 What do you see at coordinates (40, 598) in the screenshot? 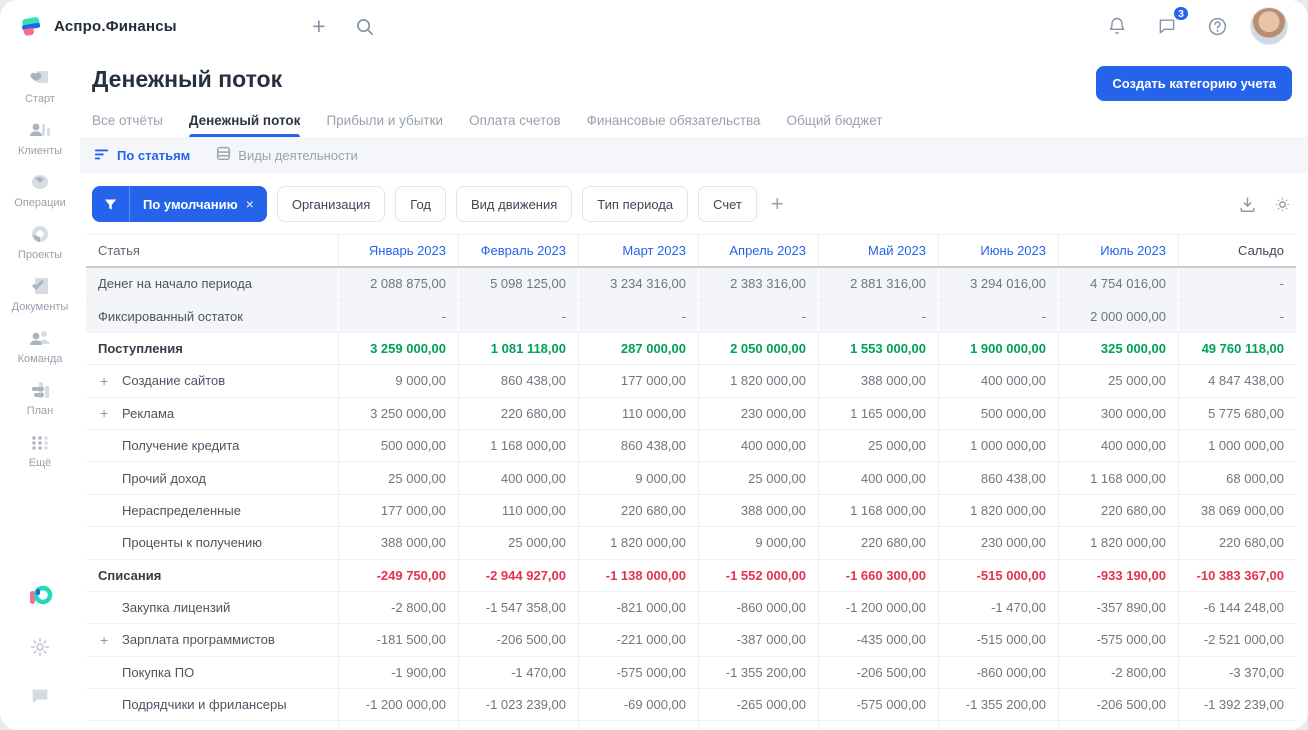
I see `sidebar-brand-icon` at bounding box center [40, 598].